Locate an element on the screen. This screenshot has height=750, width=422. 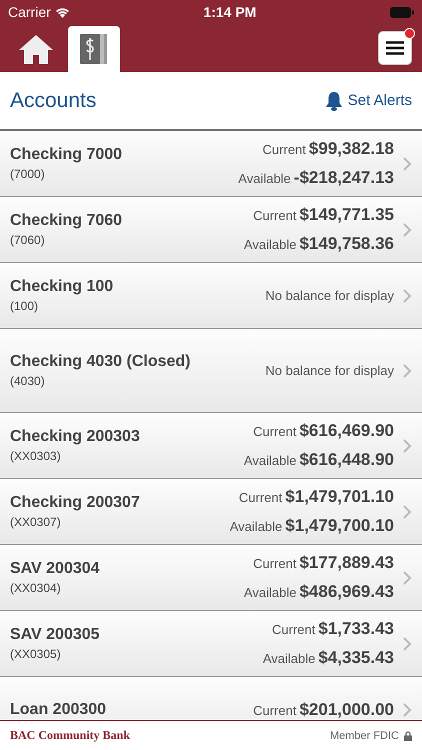
balance-line: Current $99,382.18 is located at coordinates (328, 149).